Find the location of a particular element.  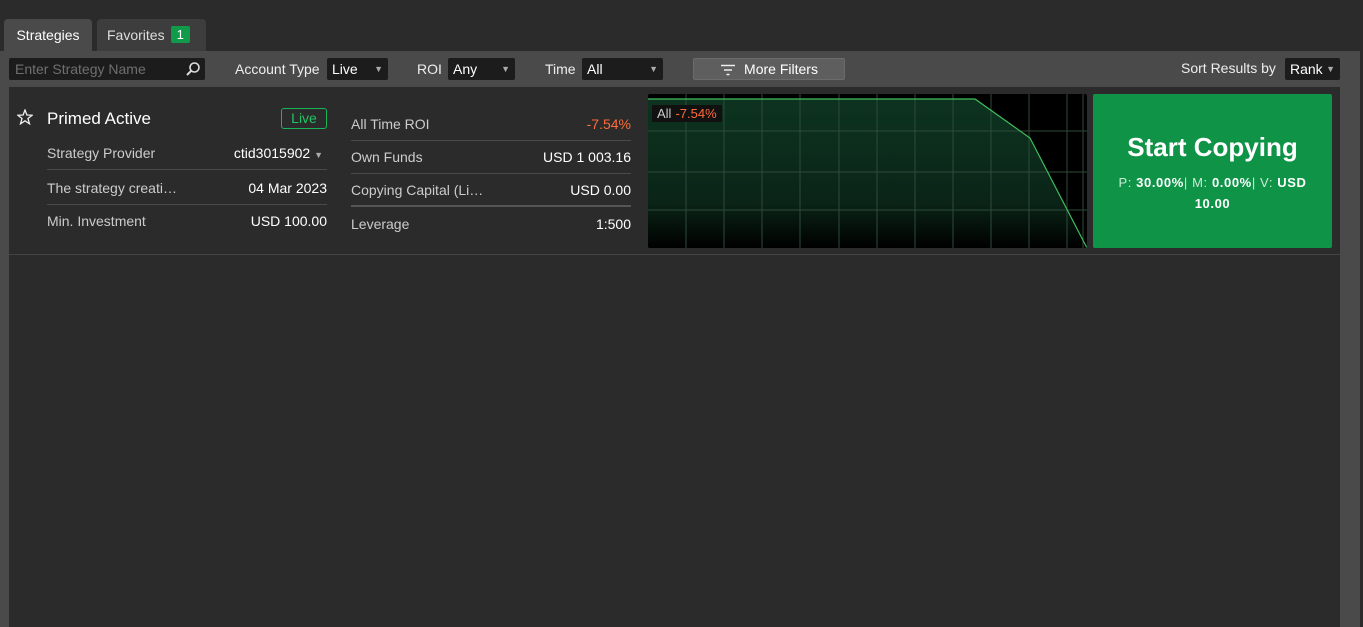

account-type-select: Live ▼ is located at coordinates (357, 69).